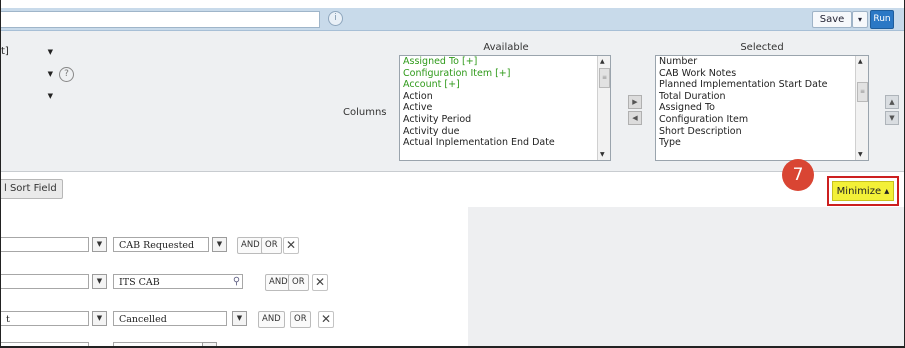 Image resolution: width=905 pixels, height=348 pixels. What do you see at coordinates (635, 118) in the screenshot?
I see `remove-column-button: ◀` at bounding box center [635, 118].